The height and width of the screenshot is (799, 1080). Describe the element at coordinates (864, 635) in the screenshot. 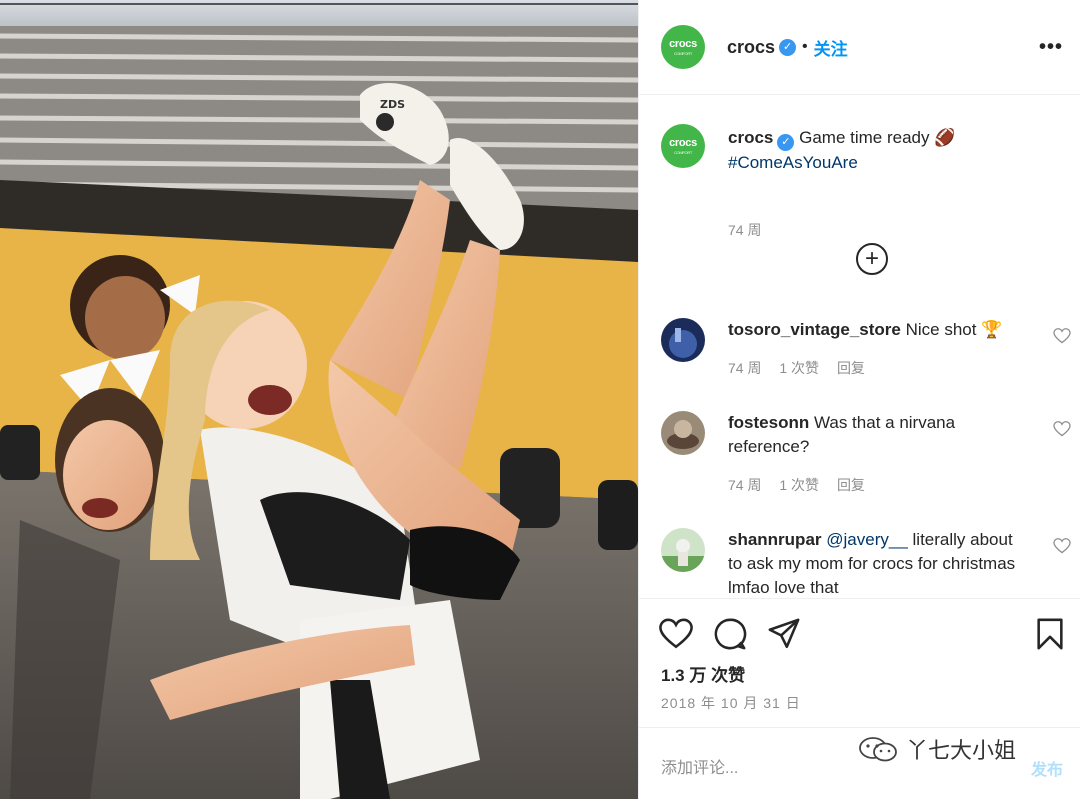

I see `action-icons` at that location.